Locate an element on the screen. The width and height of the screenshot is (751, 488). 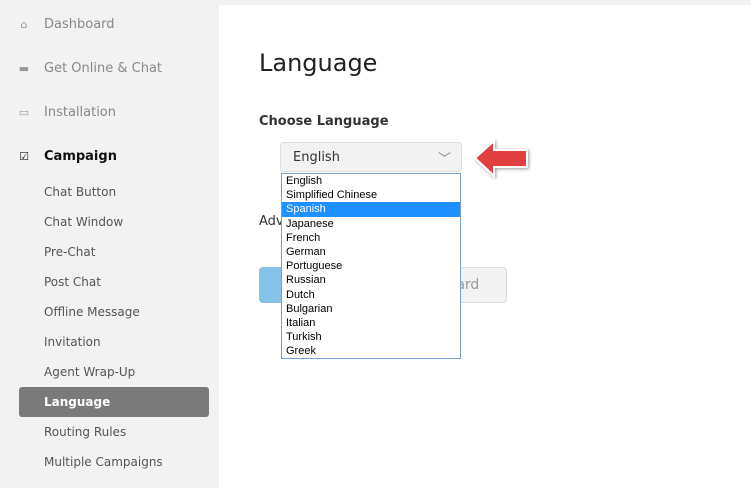
nav-label: Installation is located at coordinates (80, 112).